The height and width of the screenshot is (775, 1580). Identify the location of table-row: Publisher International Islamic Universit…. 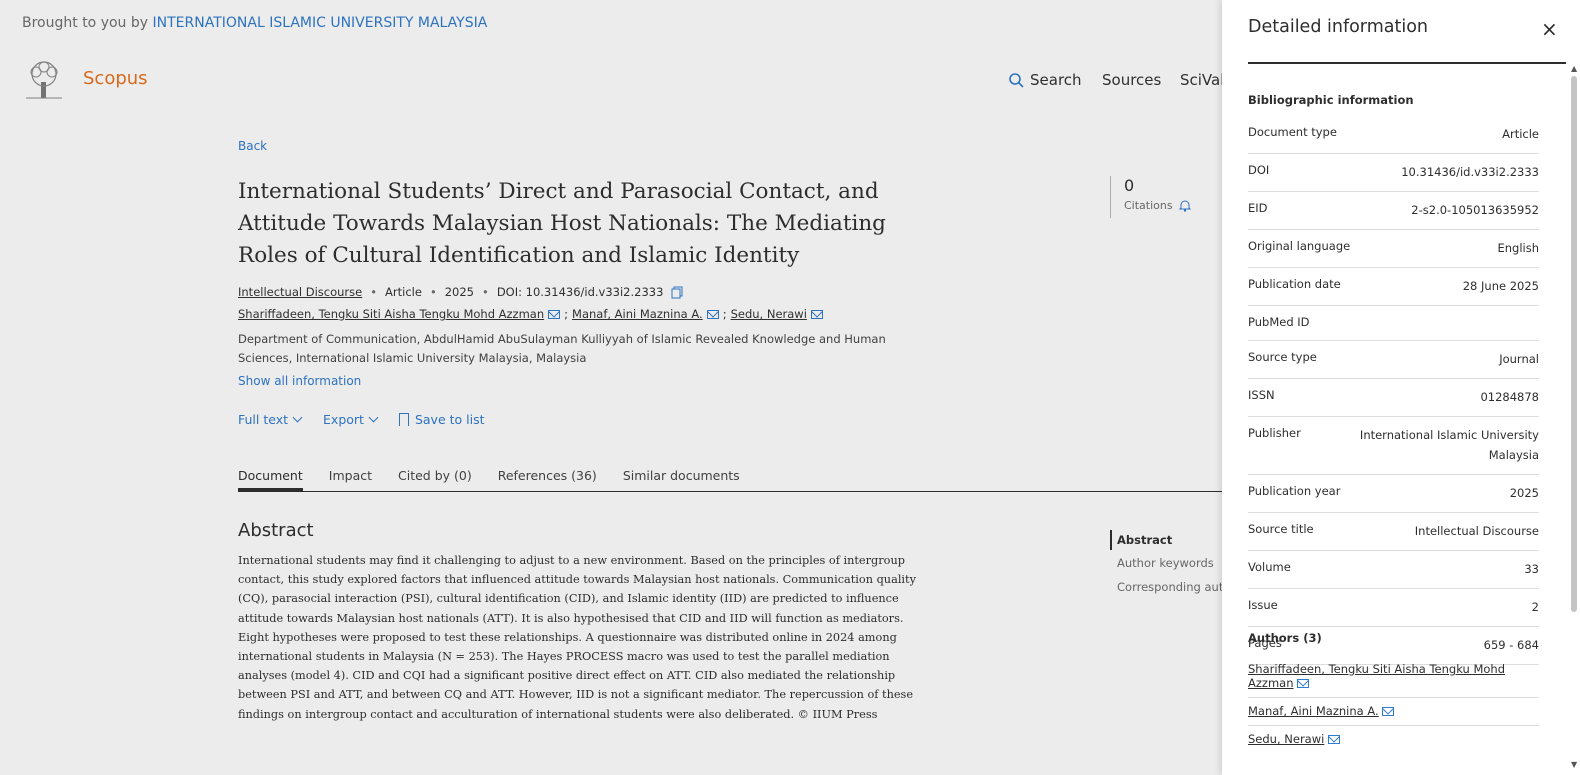
(1393, 446).